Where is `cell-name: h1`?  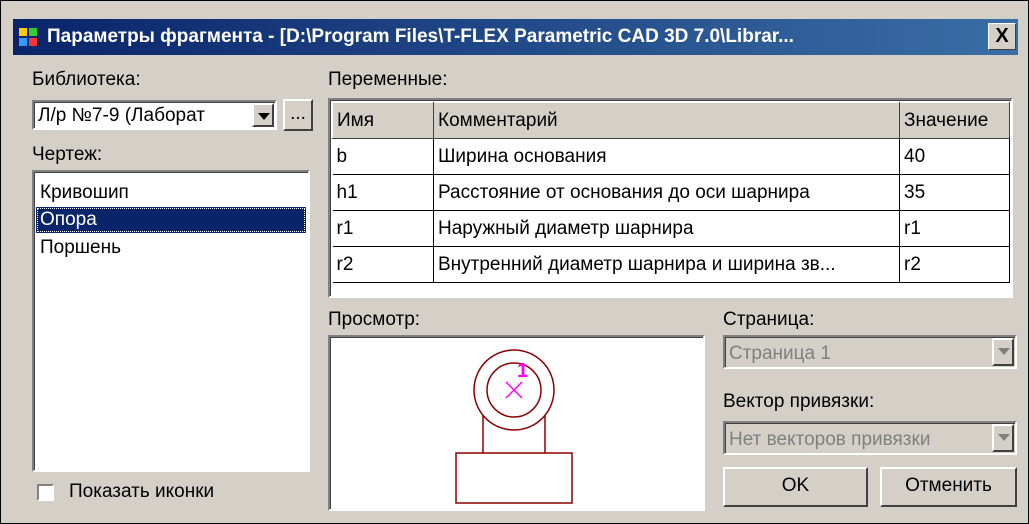 cell-name: h1 is located at coordinates (383, 192).